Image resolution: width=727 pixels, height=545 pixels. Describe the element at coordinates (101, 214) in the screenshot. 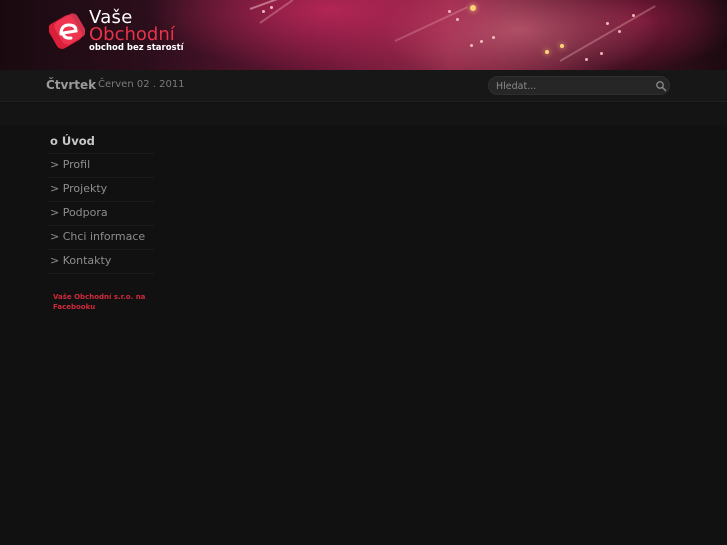

I see `nav-item-podpora: > Podpora` at that location.